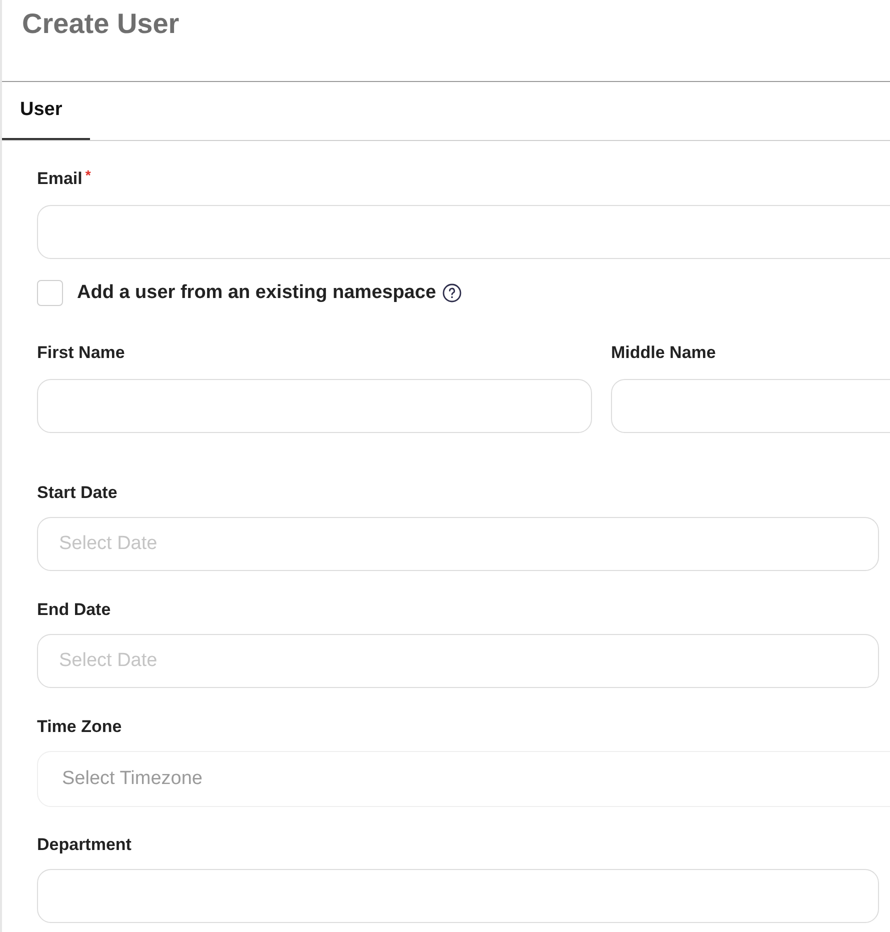  What do you see at coordinates (458, 896) in the screenshot?
I see `department-field` at bounding box center [458, 896].